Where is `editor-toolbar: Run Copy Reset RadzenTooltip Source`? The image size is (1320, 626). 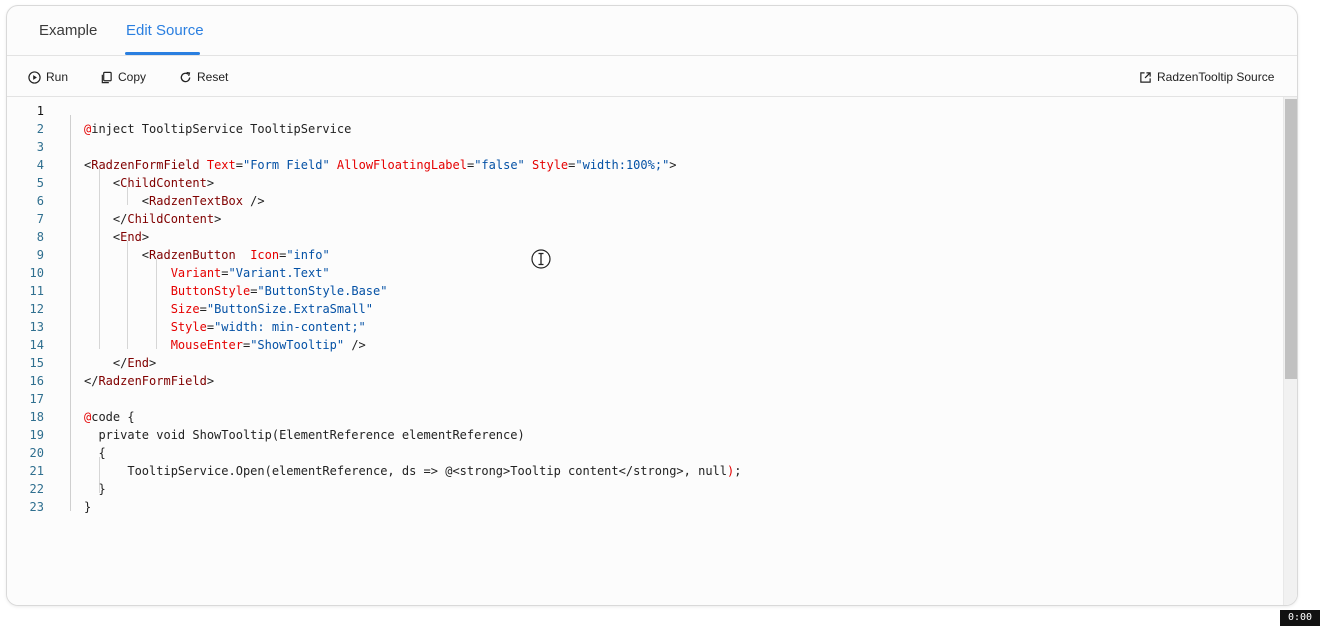 editor-toolbar: Run Copy Reset RadzenTooltip Source is located at coordinates (652, 77).